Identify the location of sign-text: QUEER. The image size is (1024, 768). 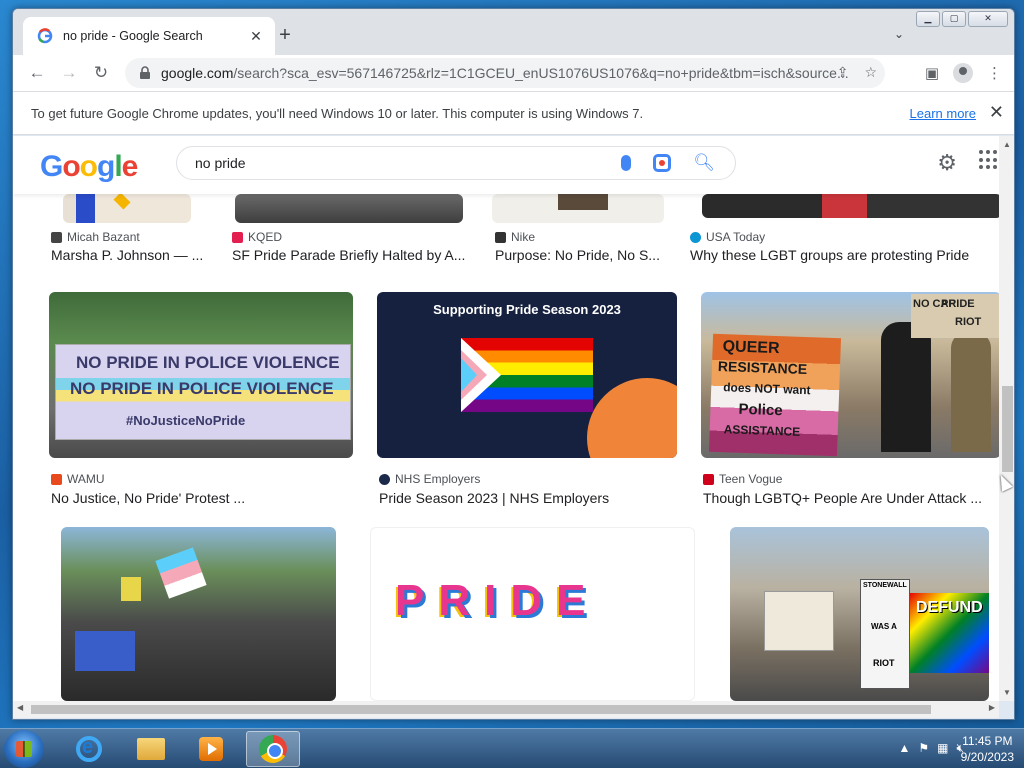
(751, 348).